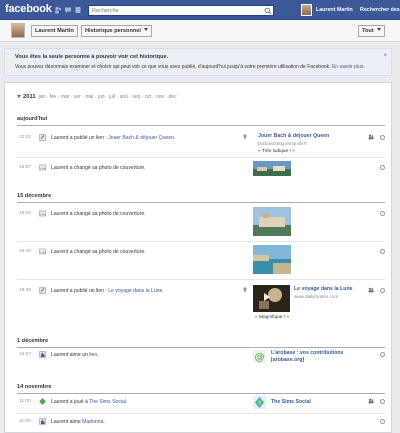  I want to click on month-oct: oct, so click(148, 97).